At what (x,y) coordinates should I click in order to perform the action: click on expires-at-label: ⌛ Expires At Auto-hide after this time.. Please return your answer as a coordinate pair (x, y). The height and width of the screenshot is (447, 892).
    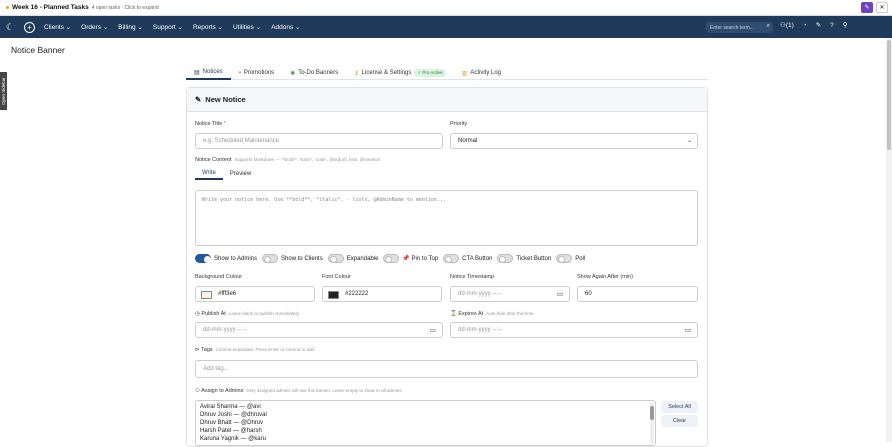
    Looking at the image, I should click on (492, 314).